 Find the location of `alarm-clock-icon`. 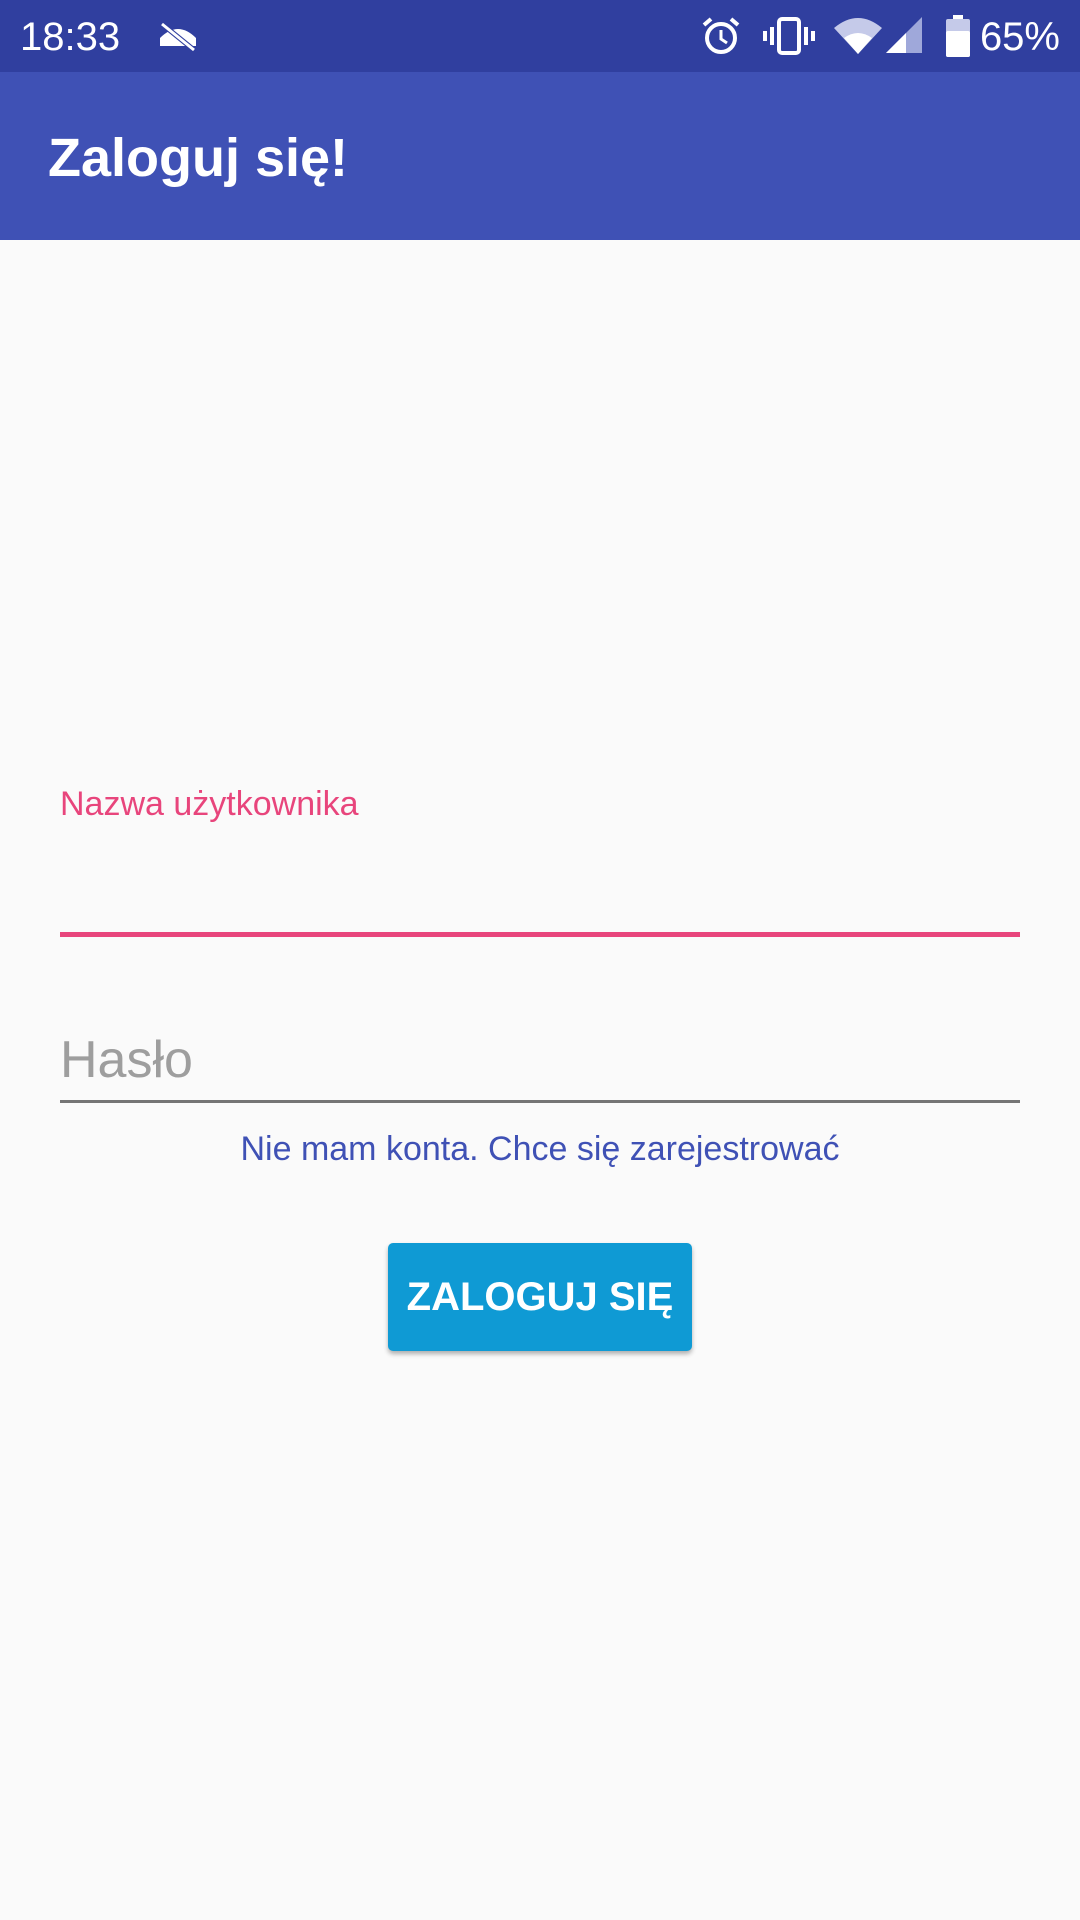

alarm-clock-icon is located at coordinates (721, 36).